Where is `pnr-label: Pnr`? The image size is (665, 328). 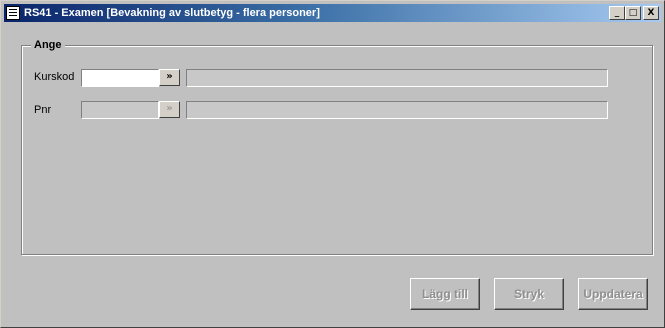 pnr-label: Pnr is located at coordinates (43, 110).